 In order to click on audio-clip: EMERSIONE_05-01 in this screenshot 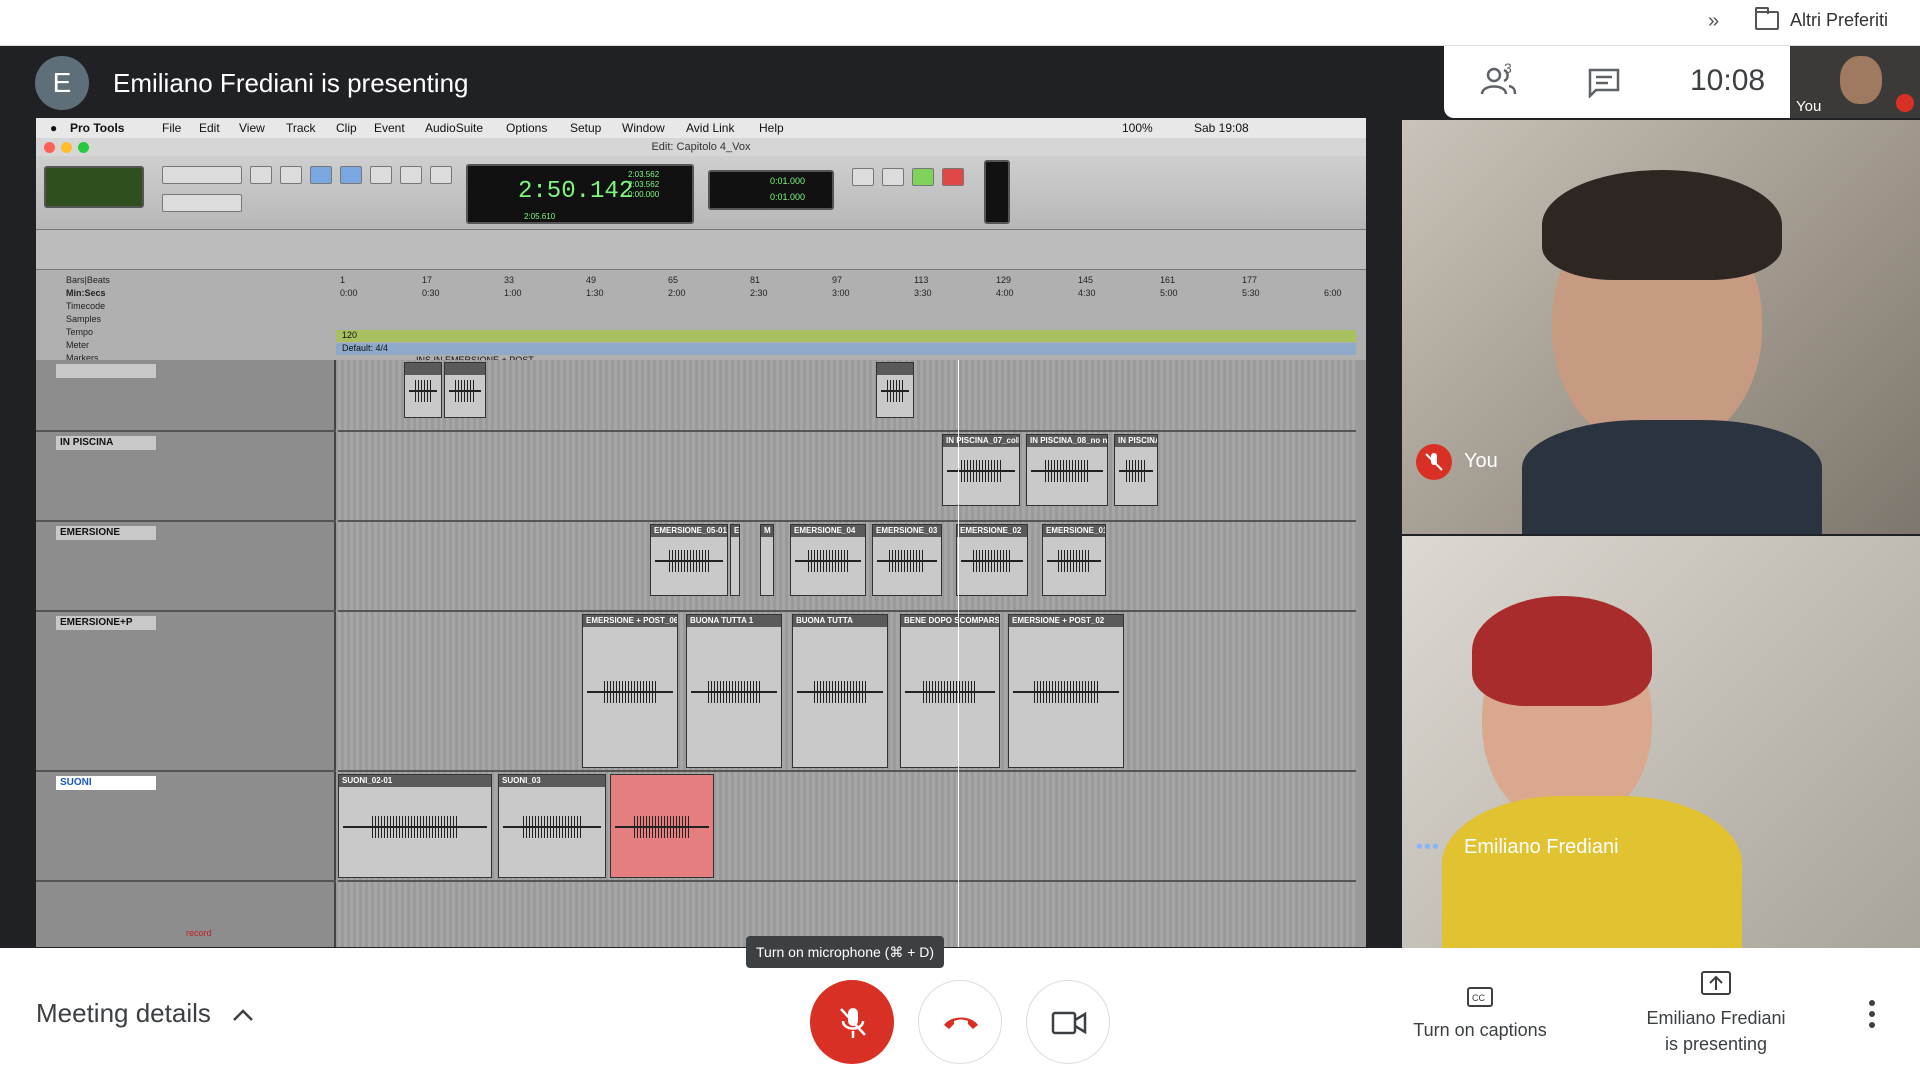, I will do `click(689, 560)`.